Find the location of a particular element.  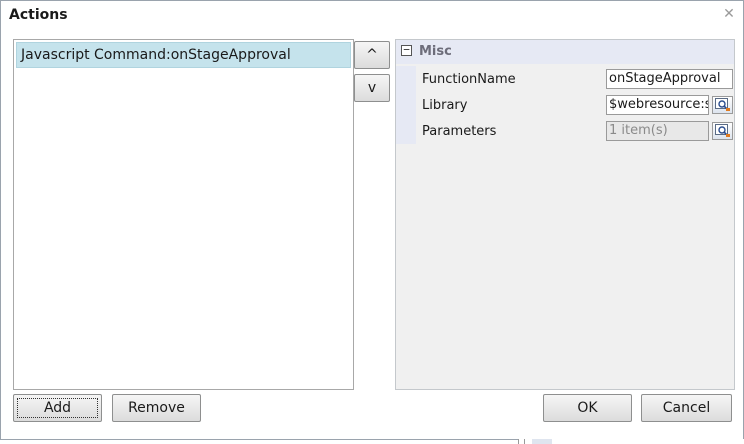

add-button-label: Add is located at coordinates (57, 408).